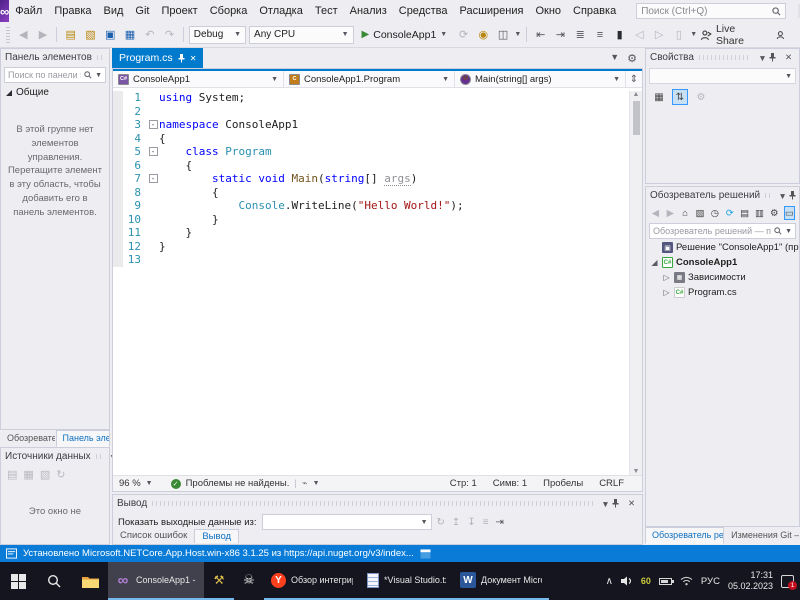 The height and width of the screenshot is (600, 800). I want to click on solution-search-box: ▼, so click(722, 231).